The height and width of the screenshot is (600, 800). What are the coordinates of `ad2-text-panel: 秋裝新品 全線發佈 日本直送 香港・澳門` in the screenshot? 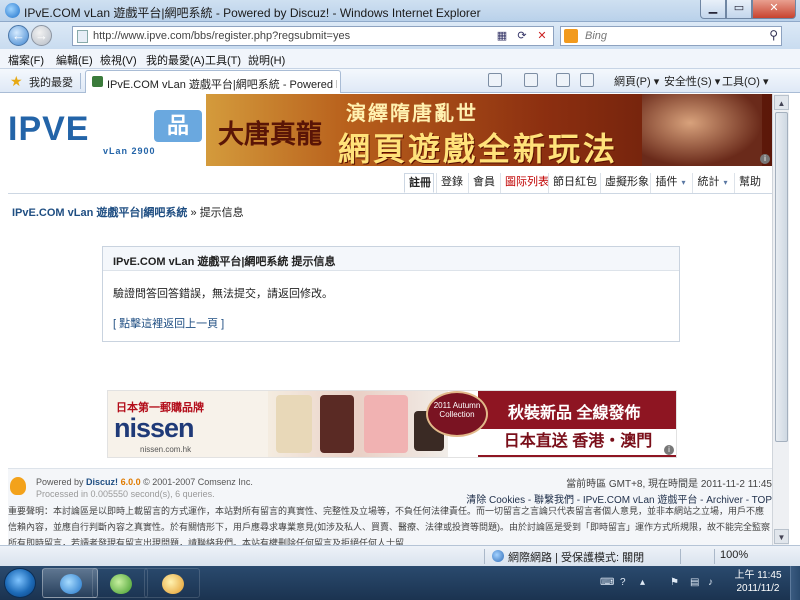 It's located at (577, 424).